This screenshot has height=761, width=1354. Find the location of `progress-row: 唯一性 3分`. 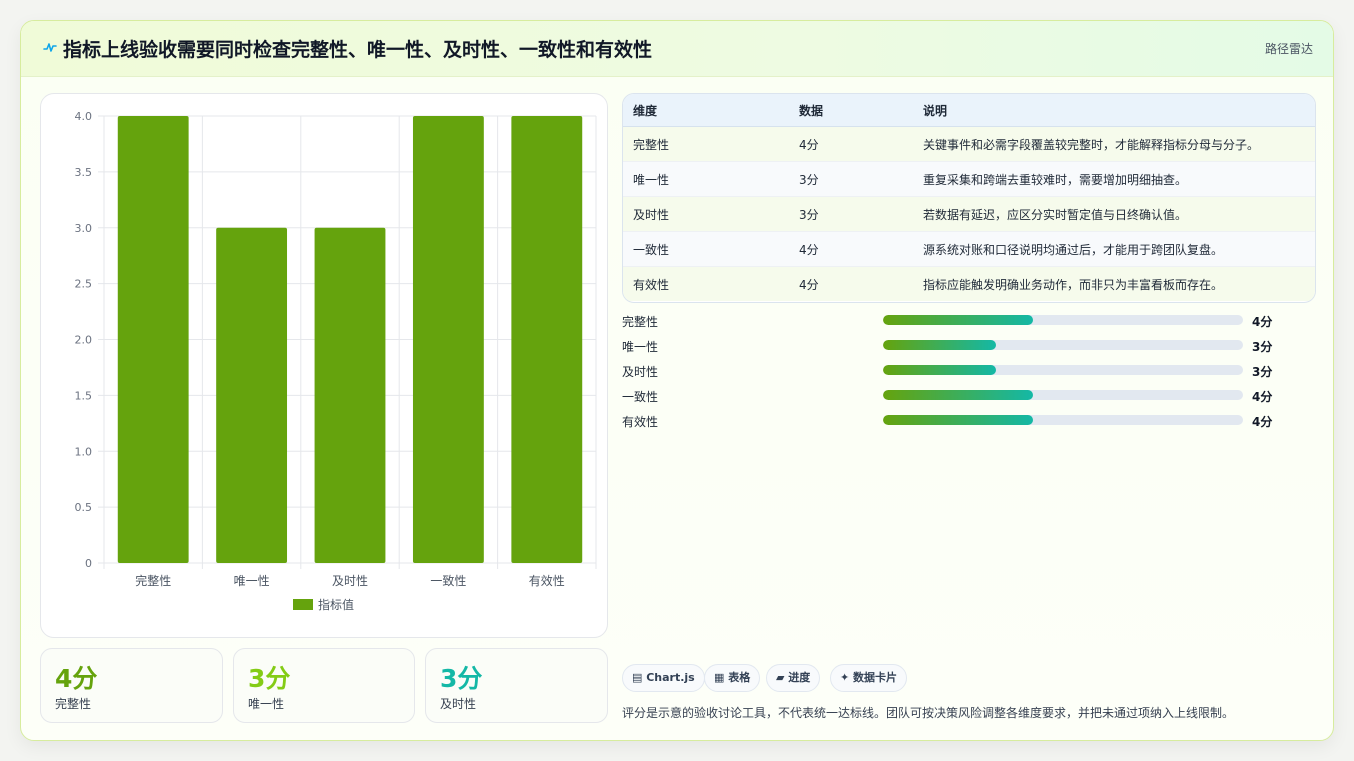

progress-row: 唯一性 3分 is located at coordinates (952, 346).